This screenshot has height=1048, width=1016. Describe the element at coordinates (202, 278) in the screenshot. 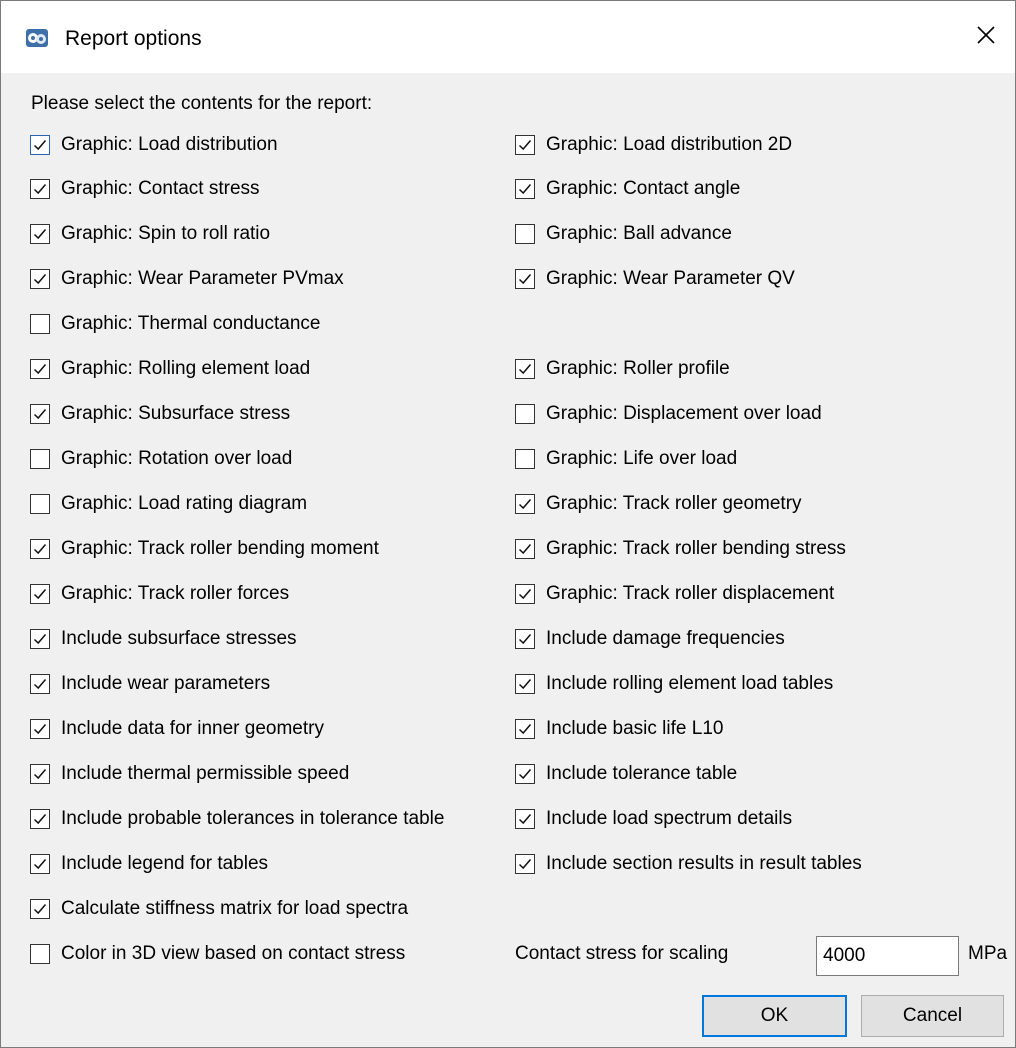

I see `checkbox-label: Graphic: Wear Parameter PVmax` at that location.